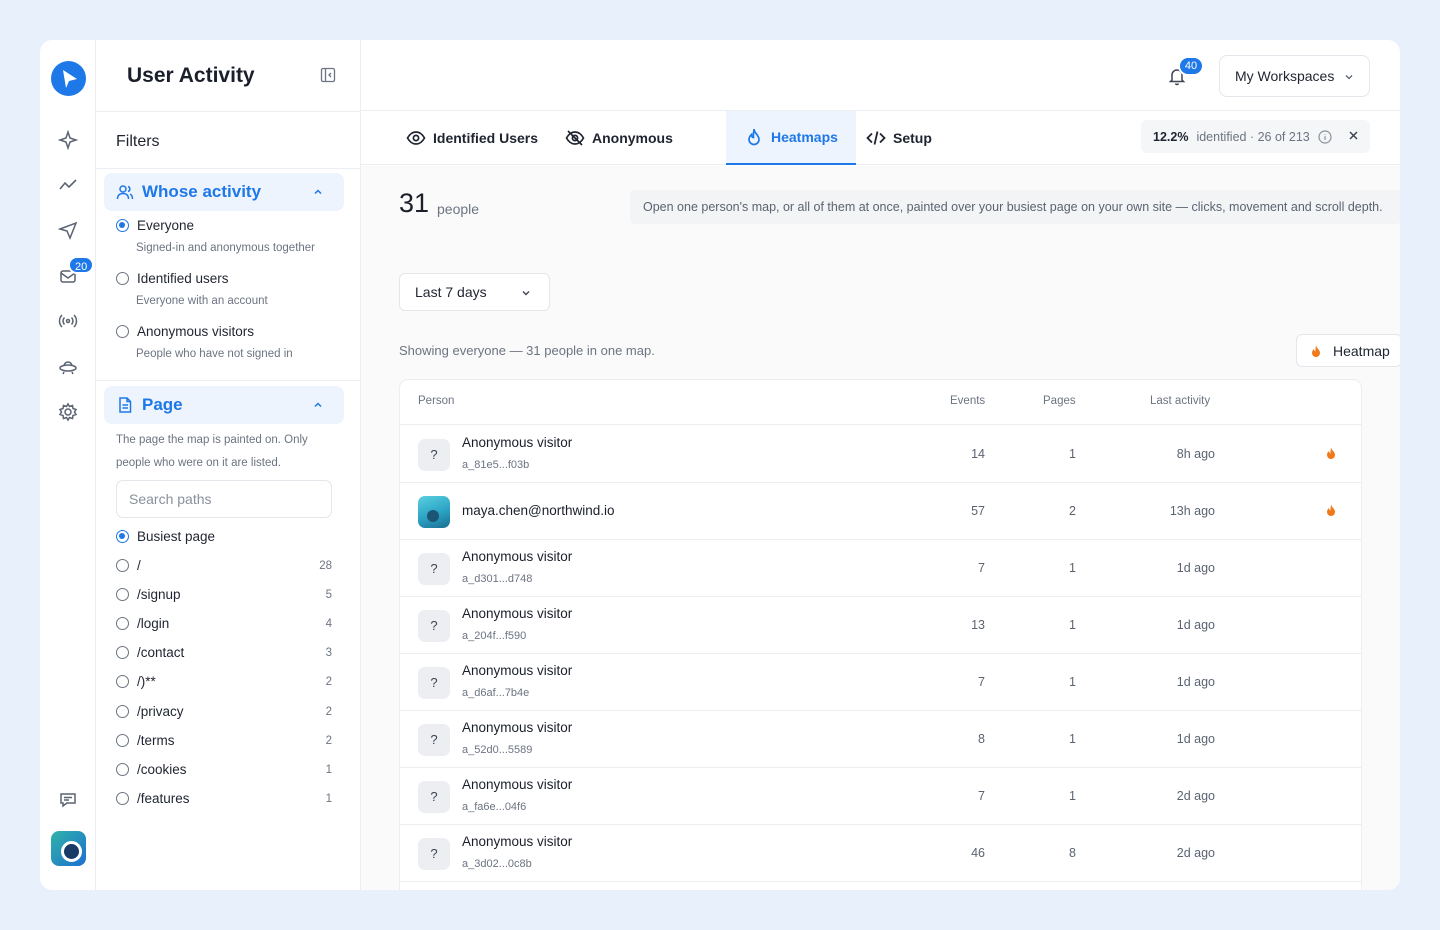 The width and height of the screenshot is (1440, 930). I want to click on path-option: /privacy, so click(150, 711).